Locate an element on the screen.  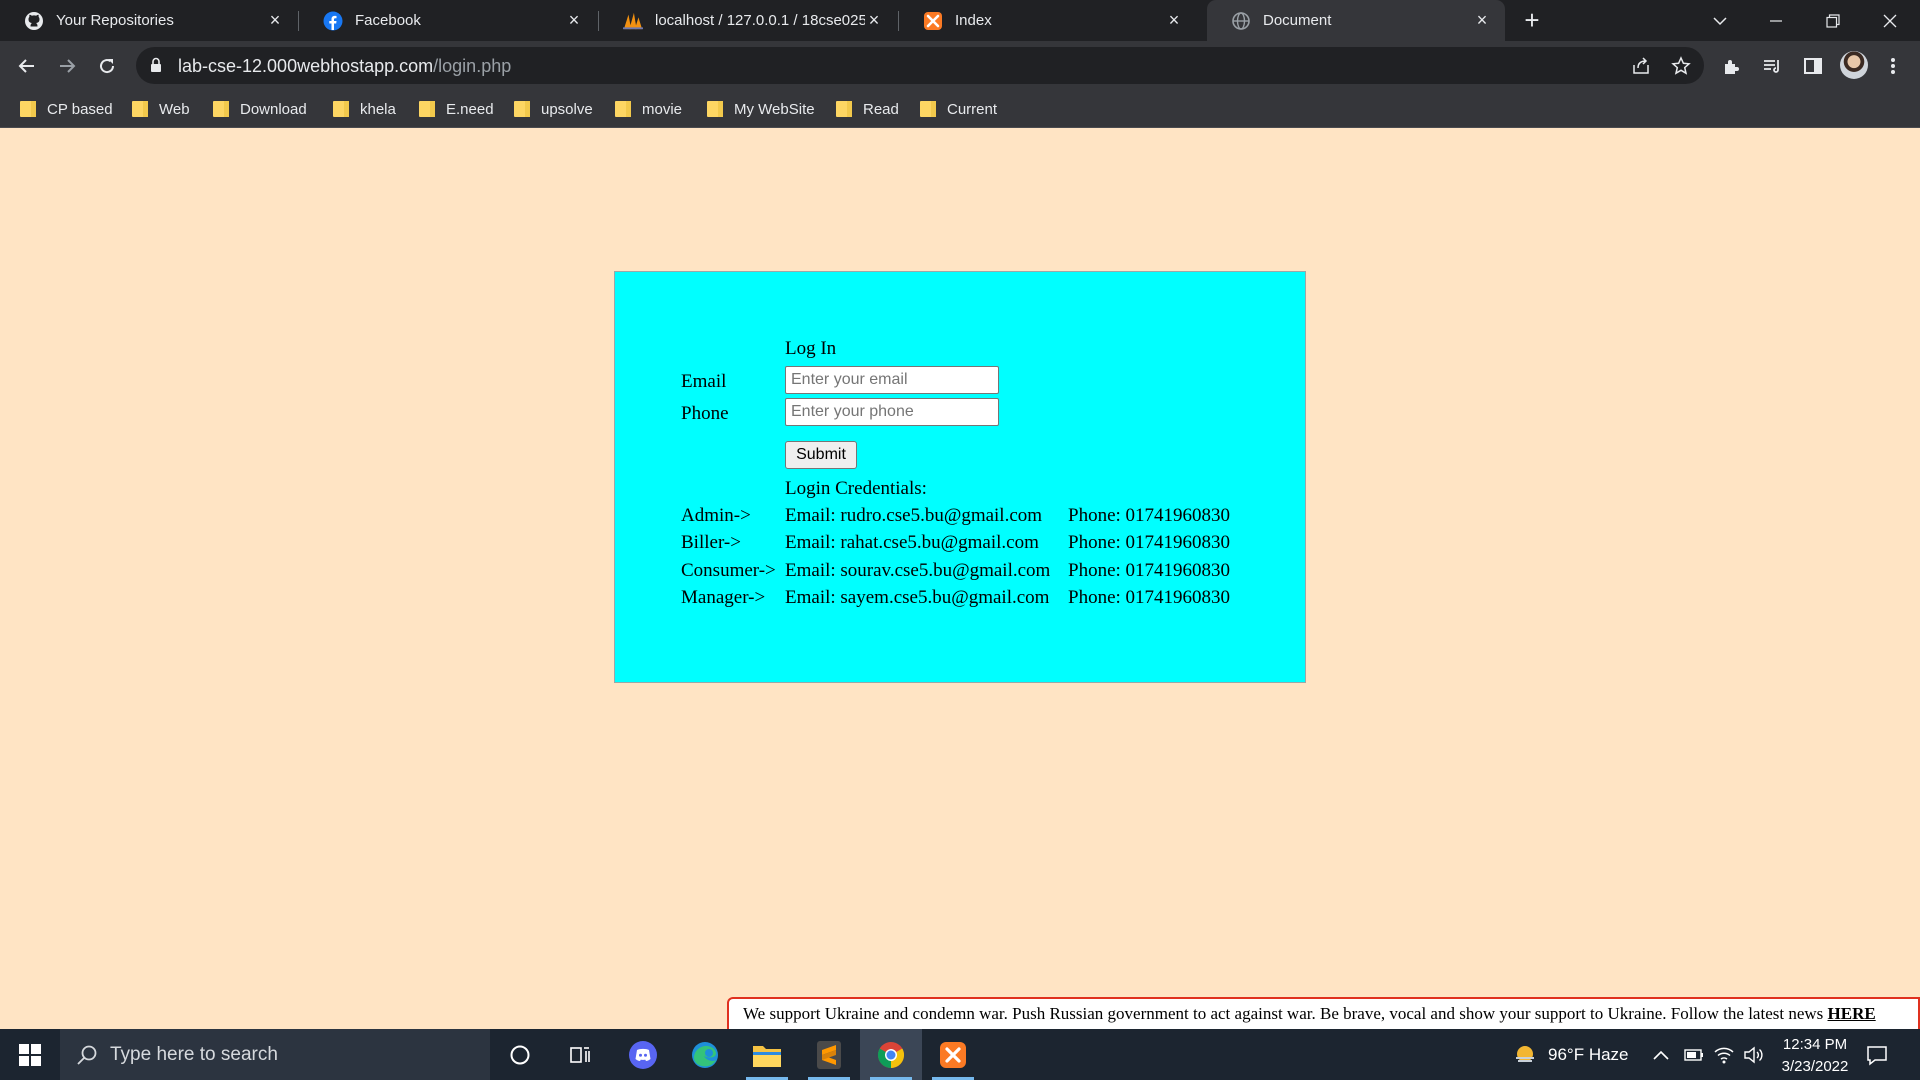
windows-icon is located at coordinates (30, 1054).